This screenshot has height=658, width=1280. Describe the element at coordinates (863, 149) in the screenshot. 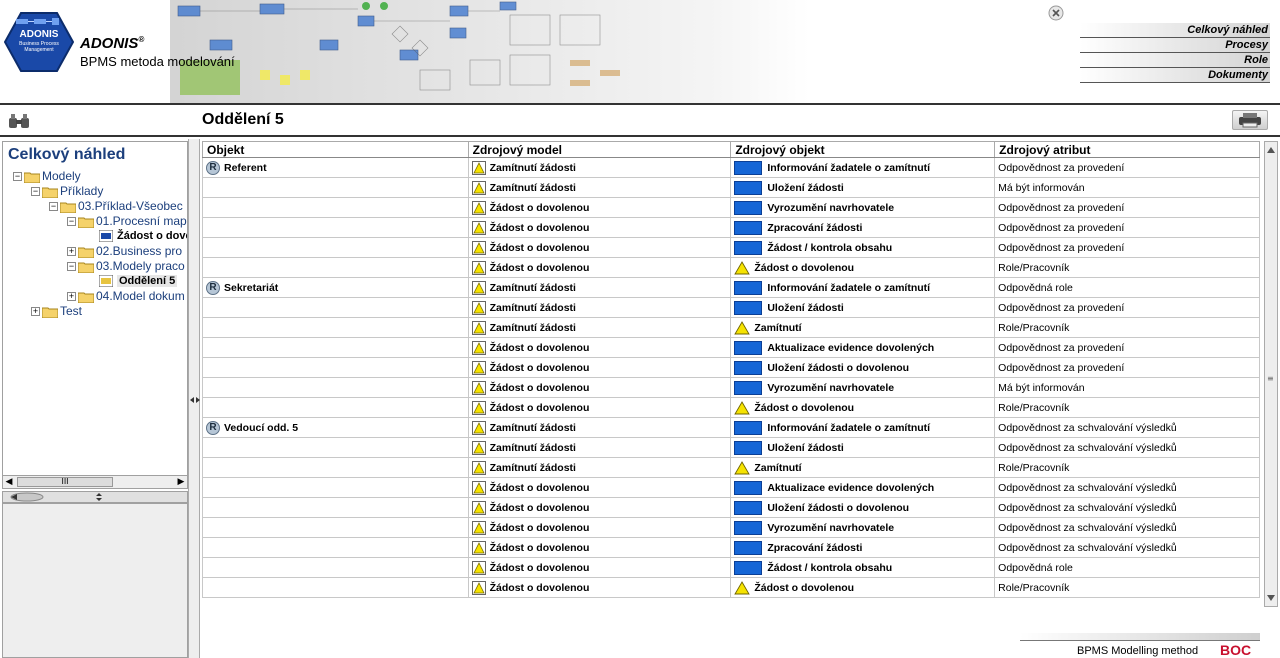

I see `column-header-zdrojovy-objekt: Zdrojový objekt` at that location.